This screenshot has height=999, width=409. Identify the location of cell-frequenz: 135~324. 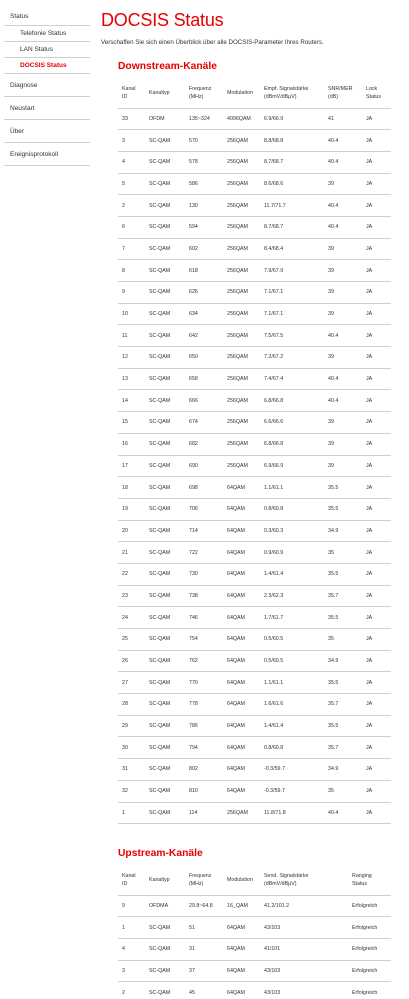
(204, 119).